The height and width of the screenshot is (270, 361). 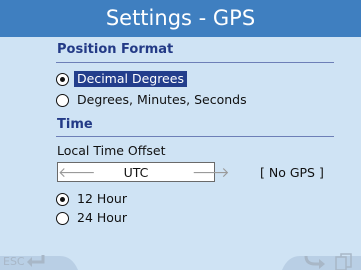 What do you see at coordinates (14, 261) in the screenshot?
I see `esc-label: ESC` at bounding box center [14, 261].